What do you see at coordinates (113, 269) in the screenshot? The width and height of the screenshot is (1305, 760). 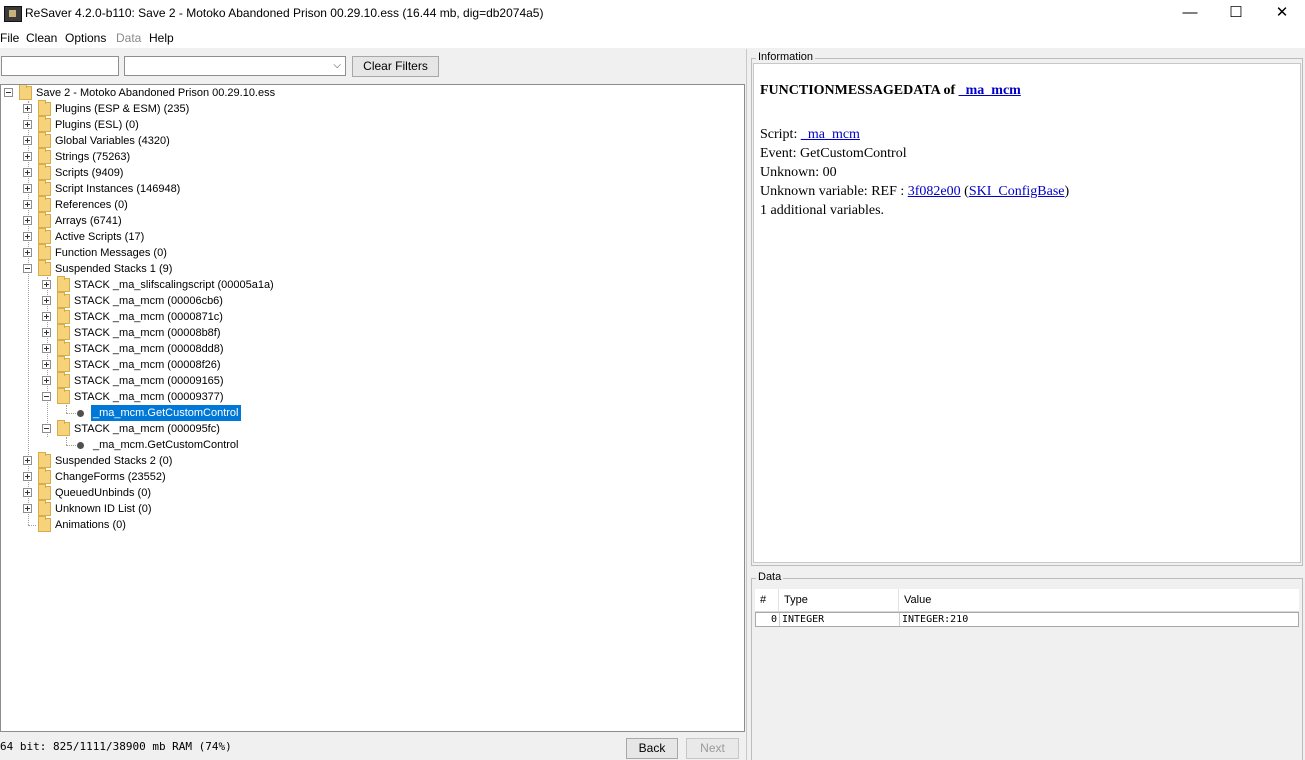 I see `tree-node-label: Suspended Stacks 1 (9)` at bounding box center [113, 269].